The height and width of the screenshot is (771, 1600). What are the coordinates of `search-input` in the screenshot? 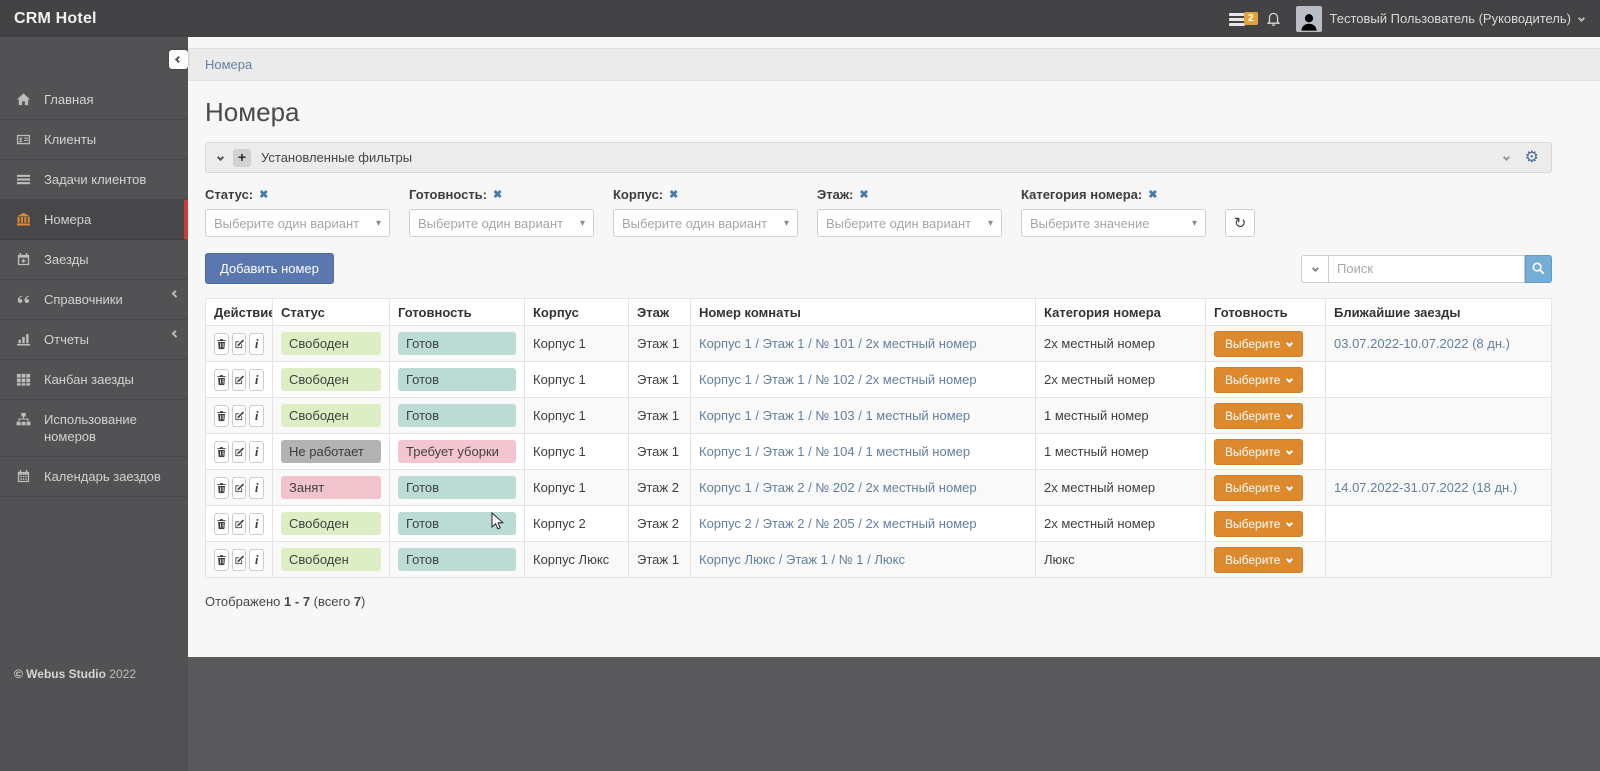 It's located at (1427, 268).